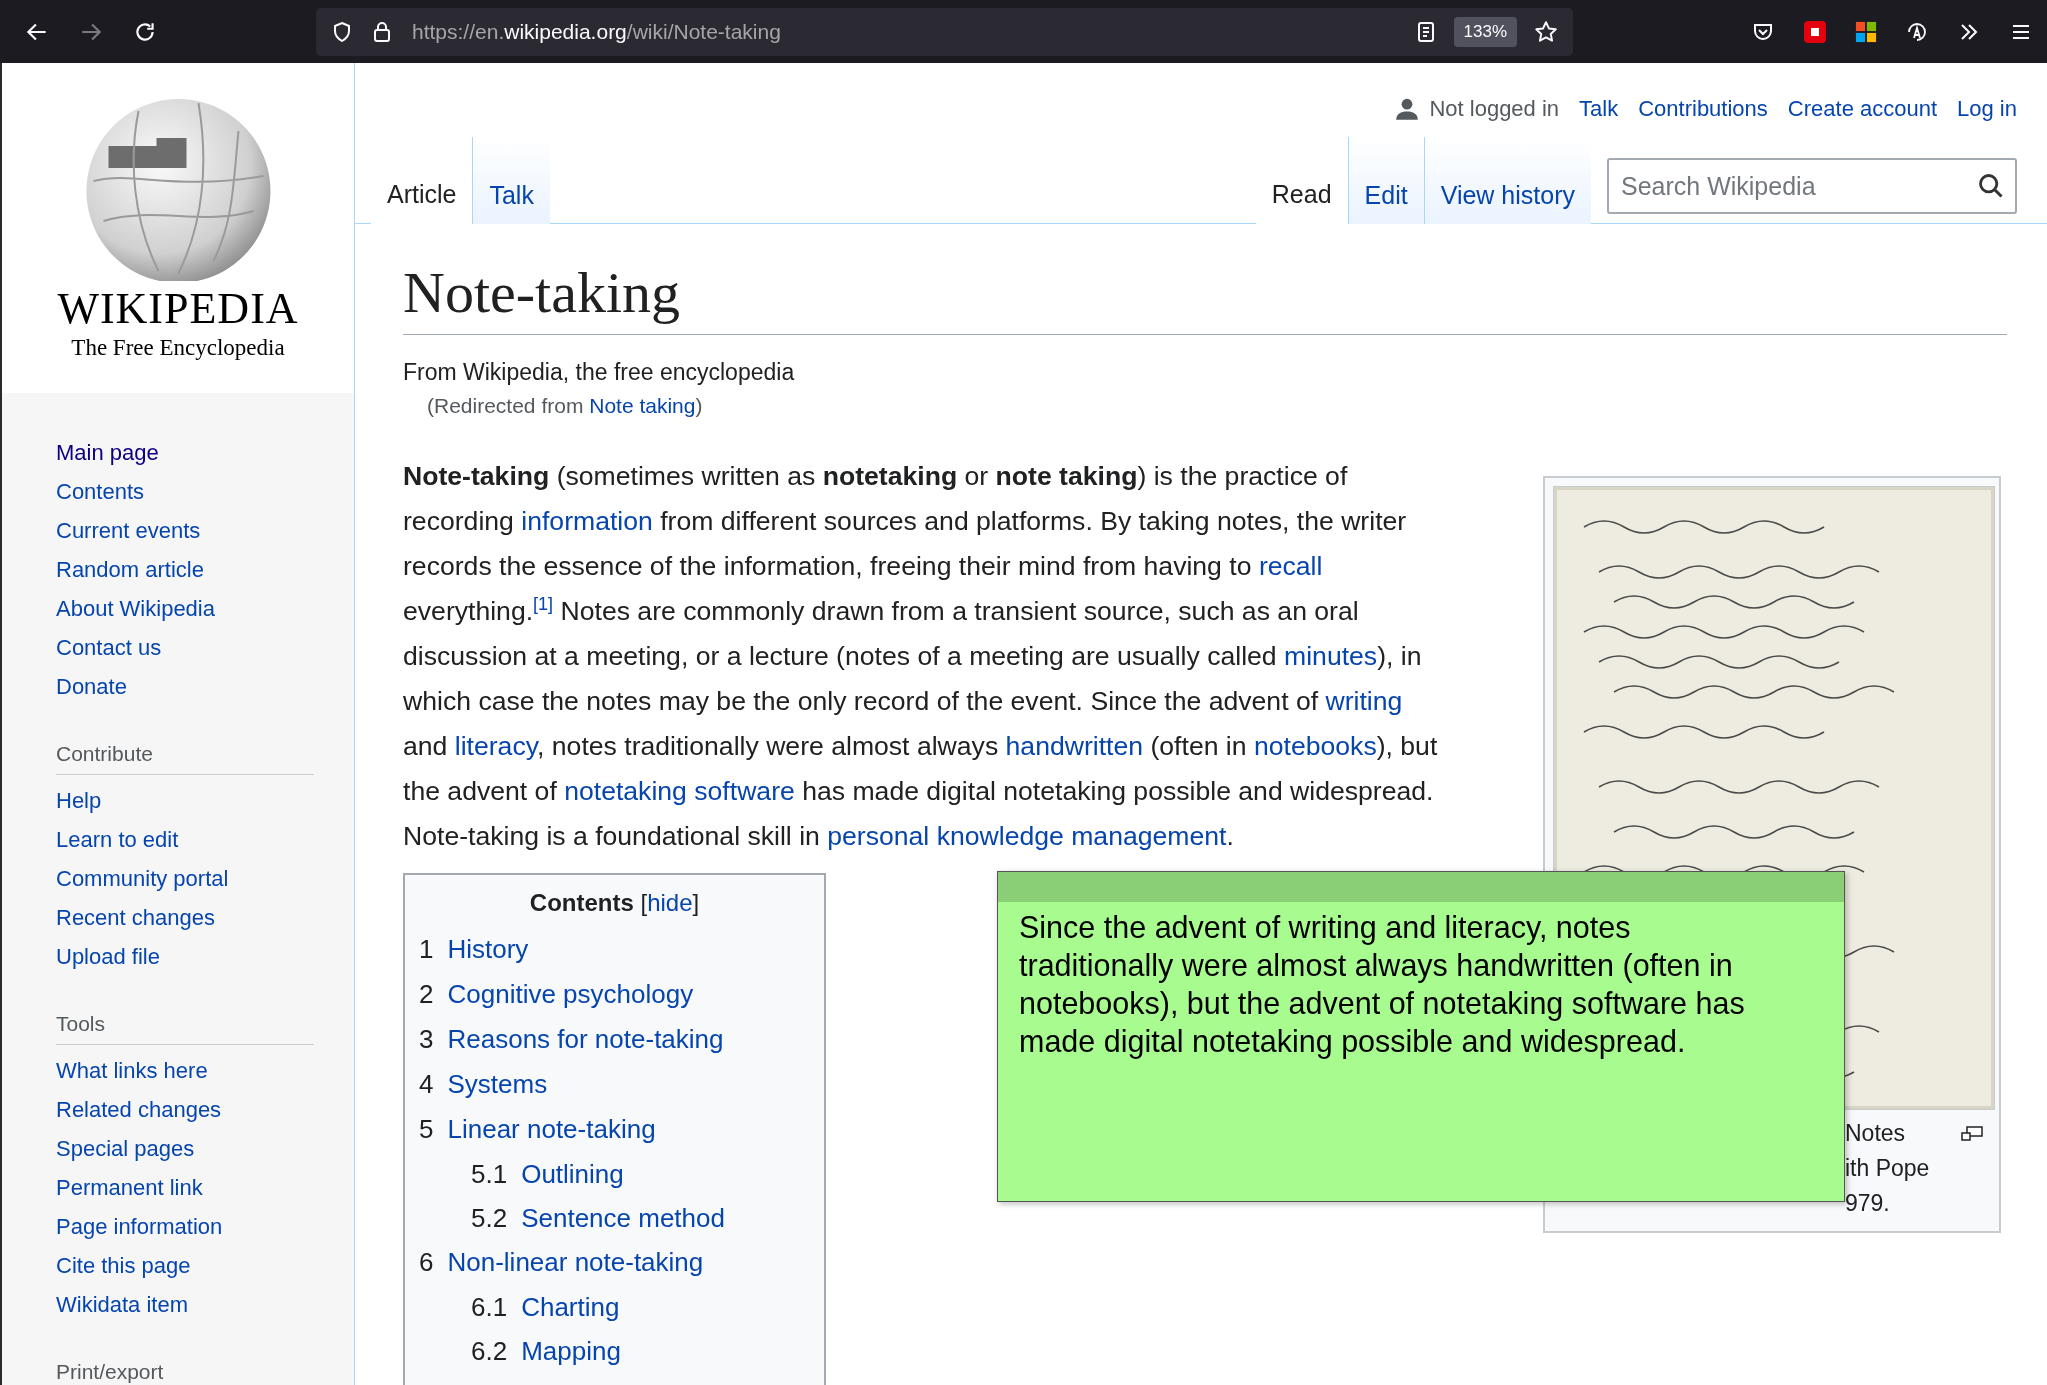  I want to click on section-number: 4, so click(426, 1084).